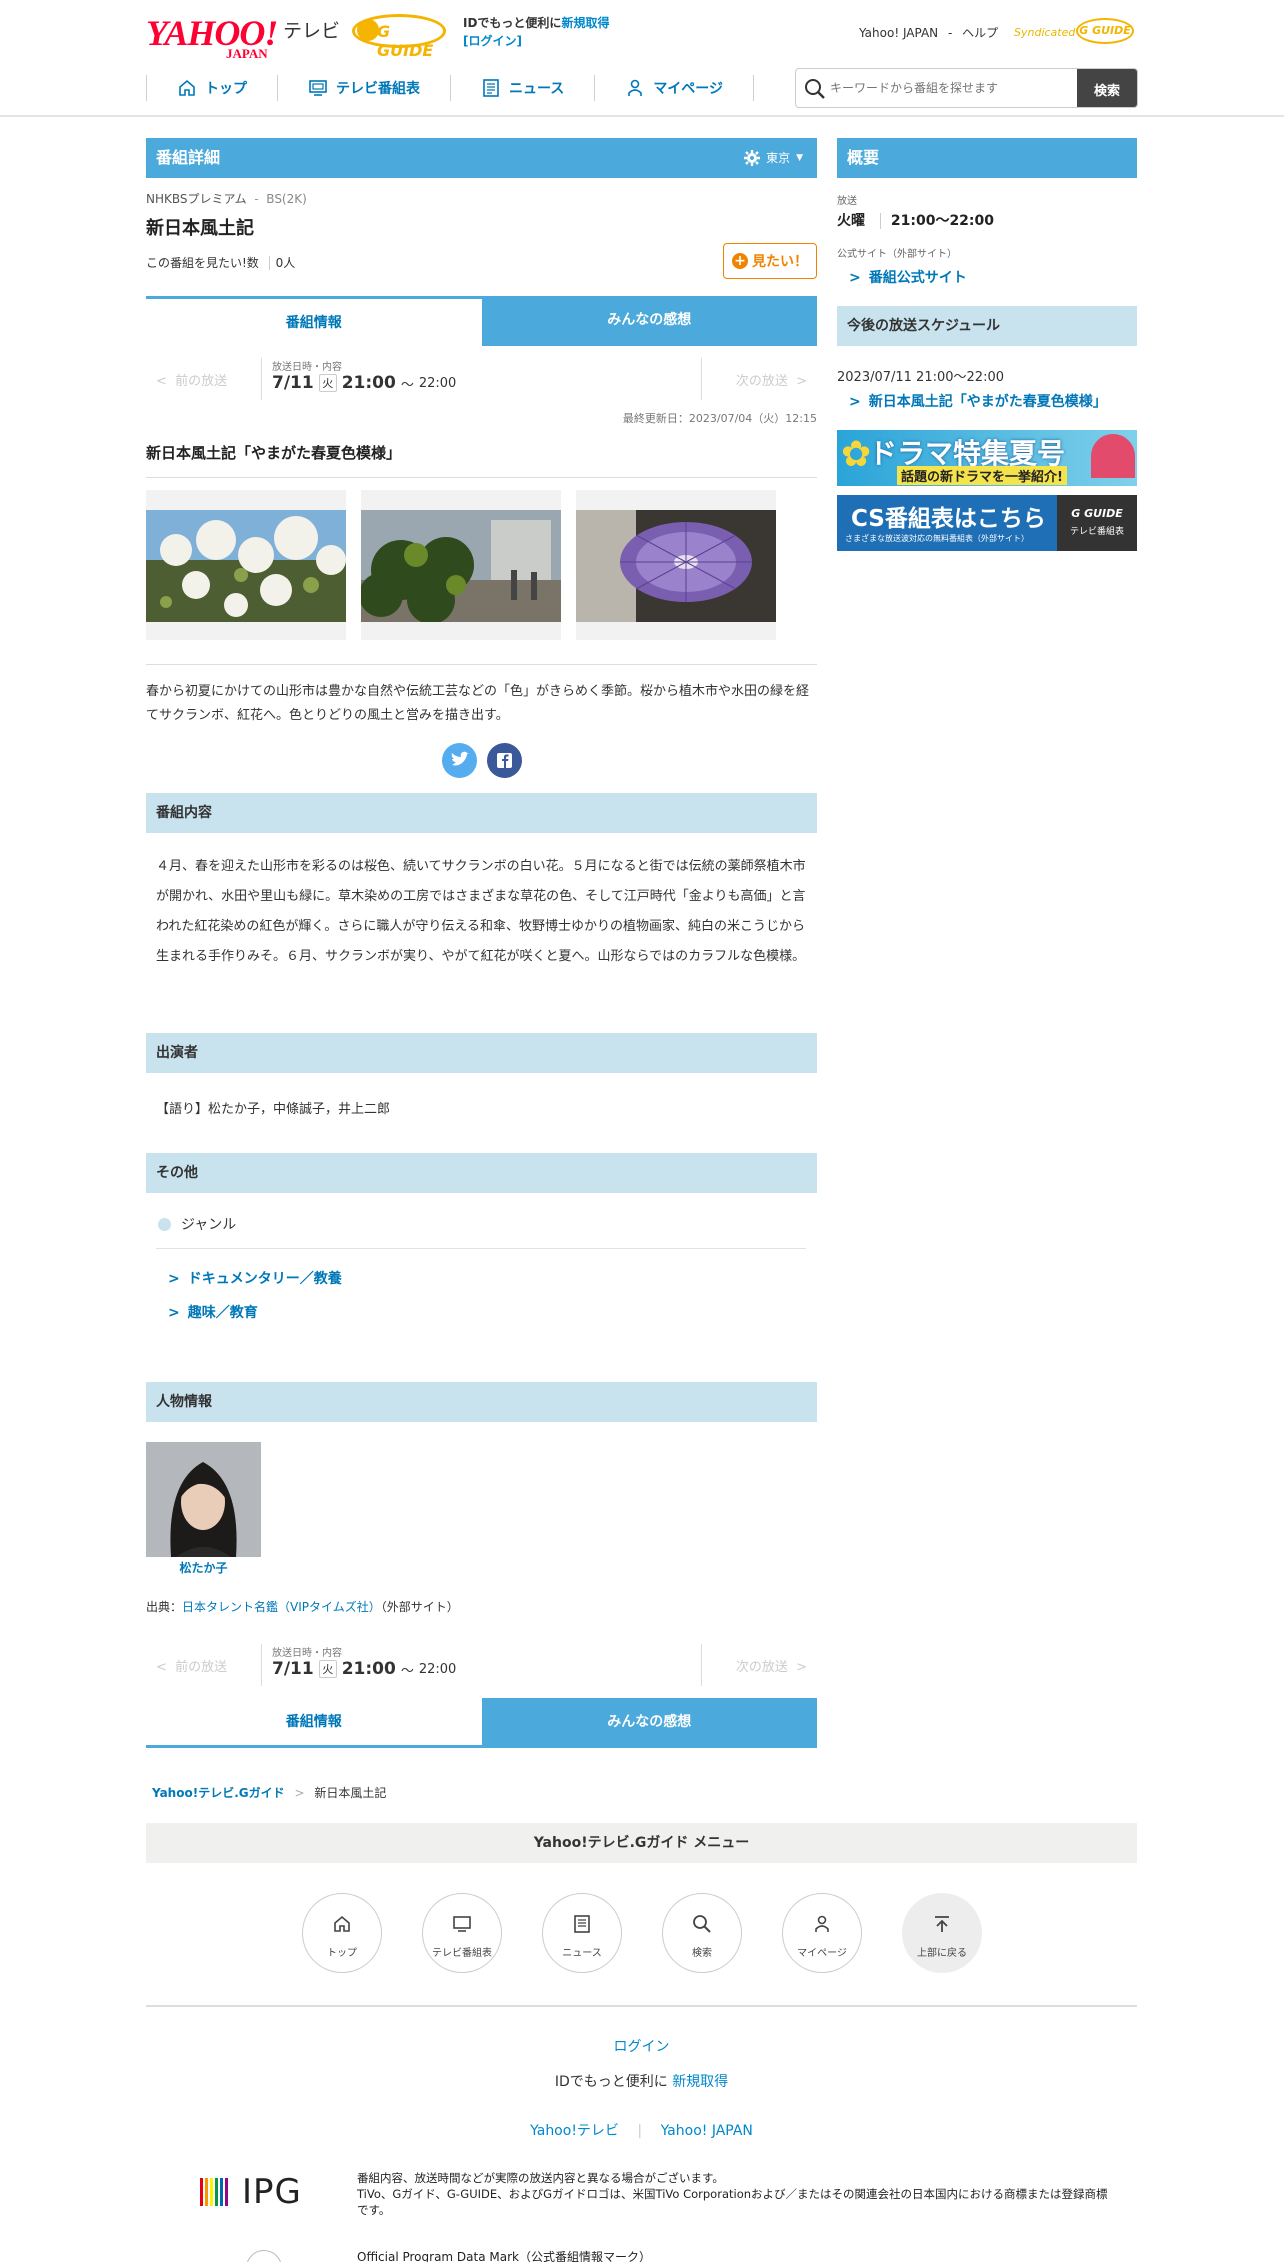 The width and height of the screenshot is (1284, 2262). I want to click on nav-mypage: マイページ, so click(674, 88).